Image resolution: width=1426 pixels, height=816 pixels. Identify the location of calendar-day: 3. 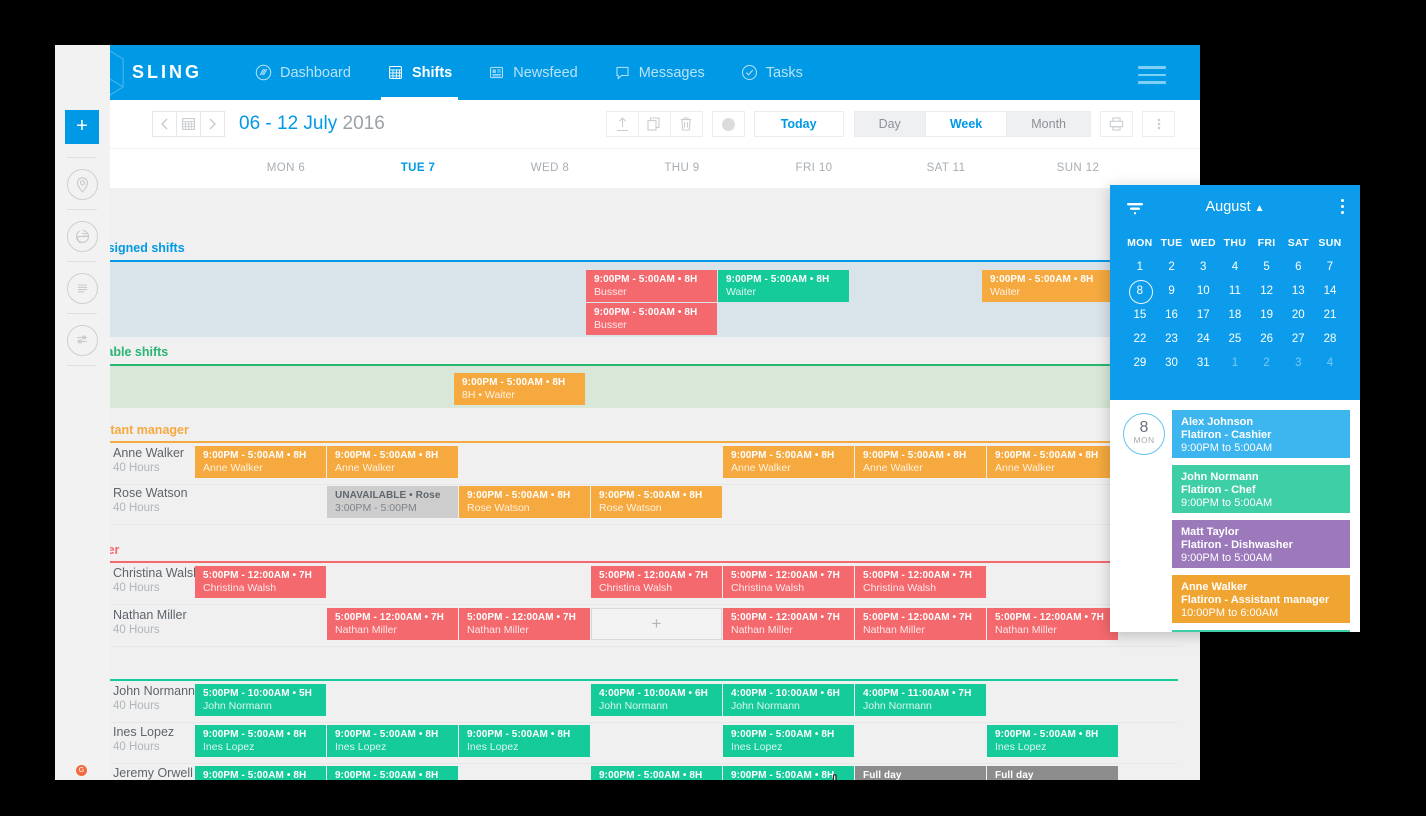
(1203, 267).